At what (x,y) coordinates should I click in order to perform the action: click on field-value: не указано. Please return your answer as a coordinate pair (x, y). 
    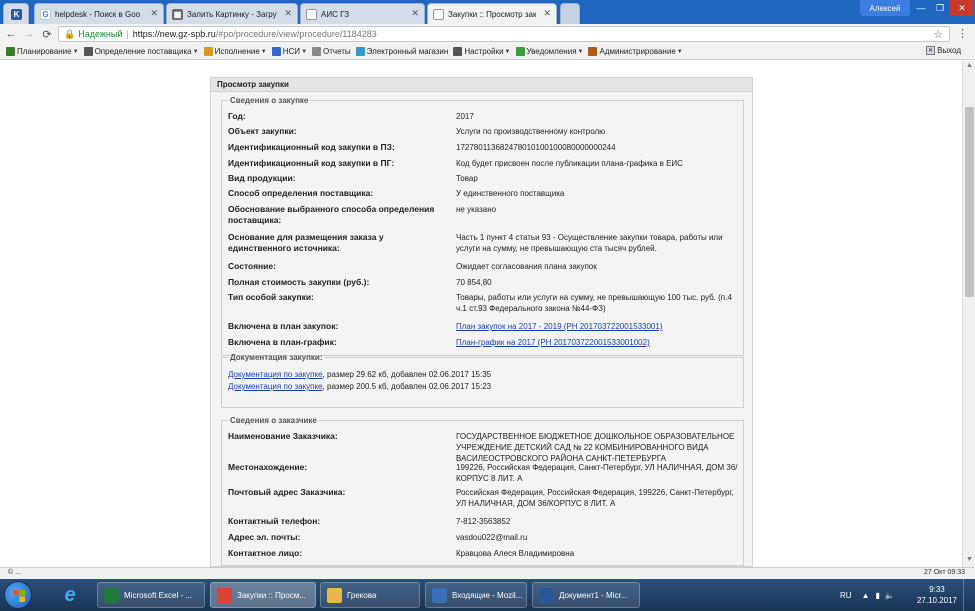
    Looking at the image, I should click on (476, 209).